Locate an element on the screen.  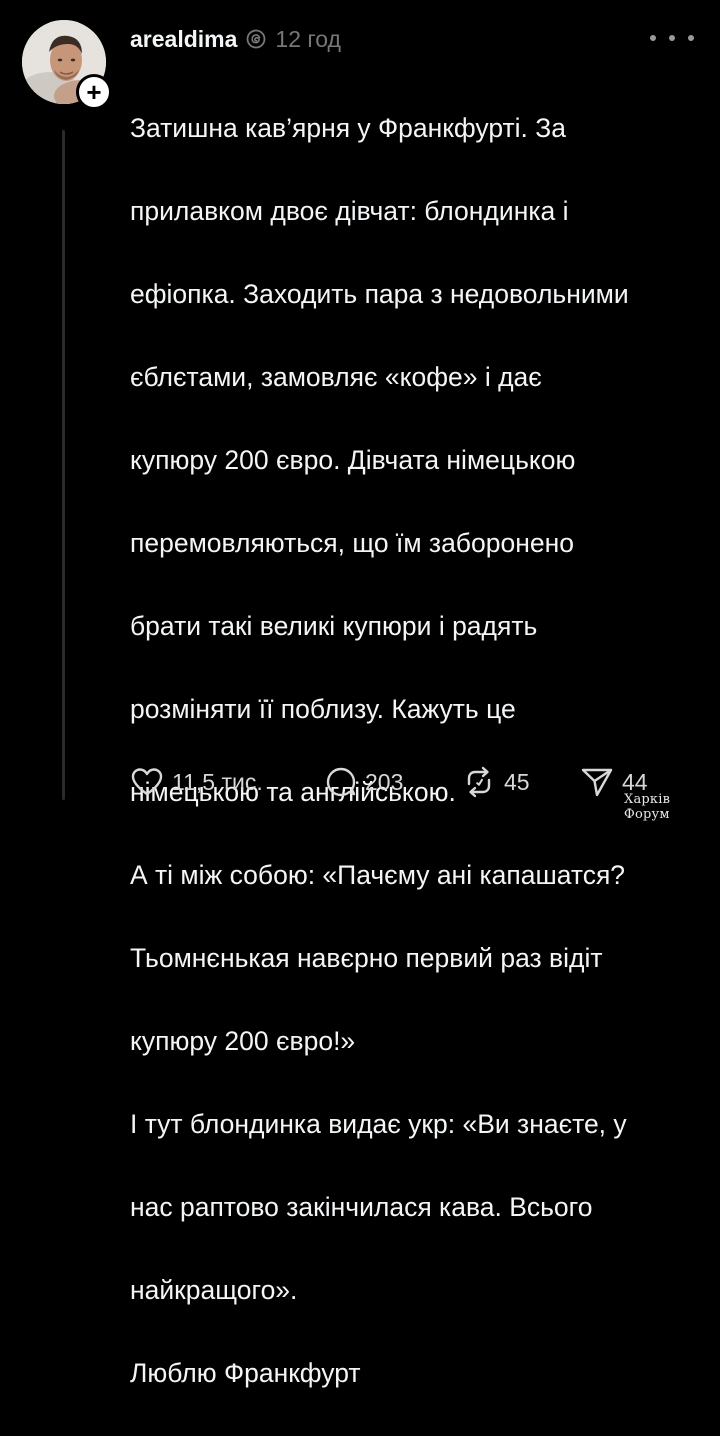
avatar-container: + is located at coordinates (67, 65).